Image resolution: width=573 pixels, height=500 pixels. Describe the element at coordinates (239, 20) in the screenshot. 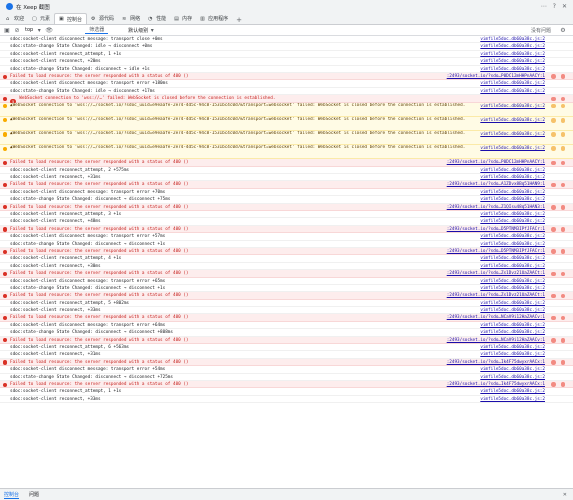

I see `add-tab-icon: +` at that location.